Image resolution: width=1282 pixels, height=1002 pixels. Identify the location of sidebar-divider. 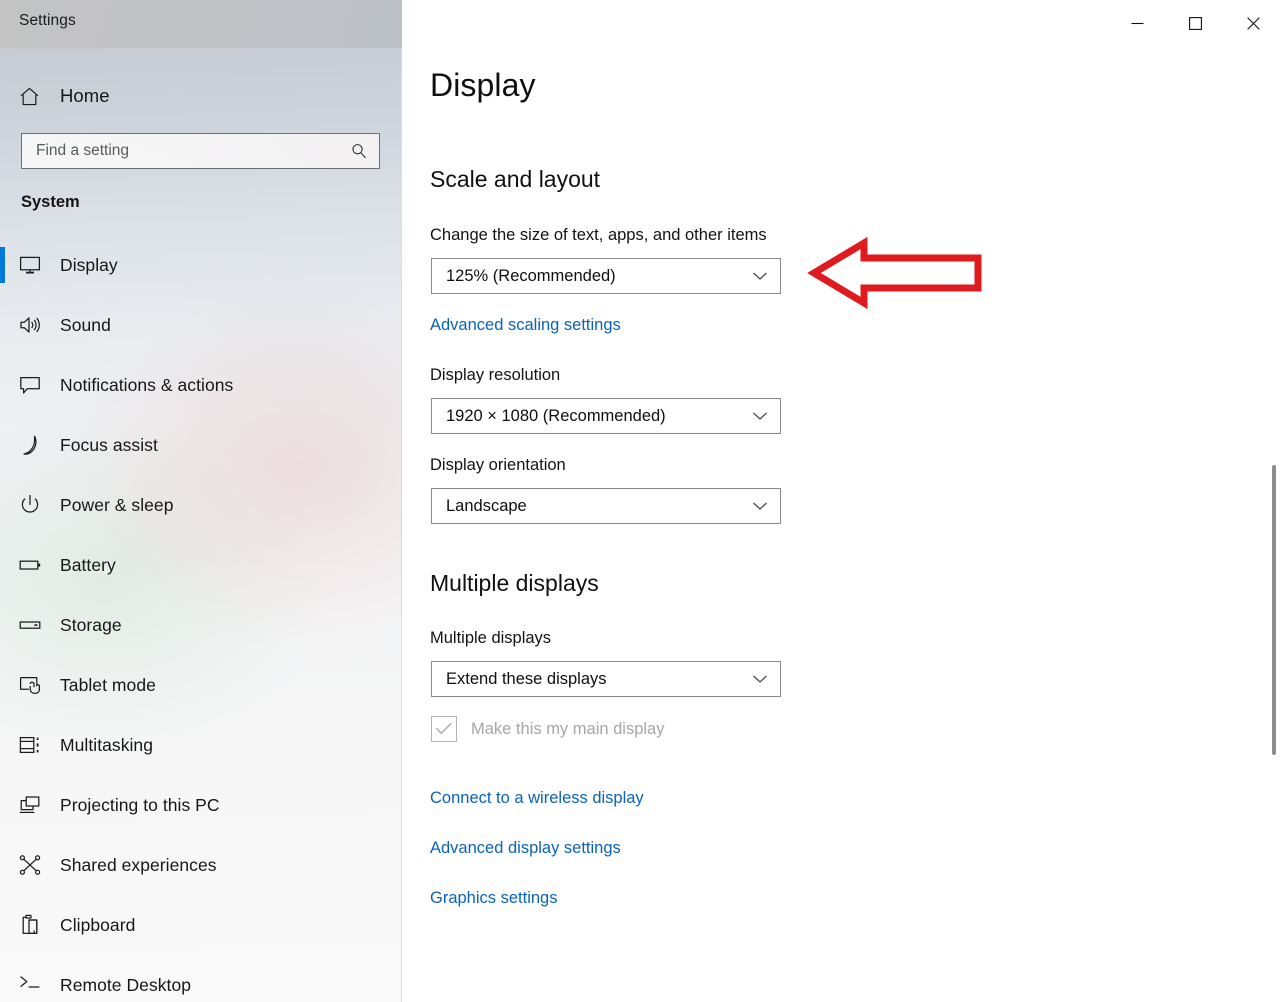
(401, 525).